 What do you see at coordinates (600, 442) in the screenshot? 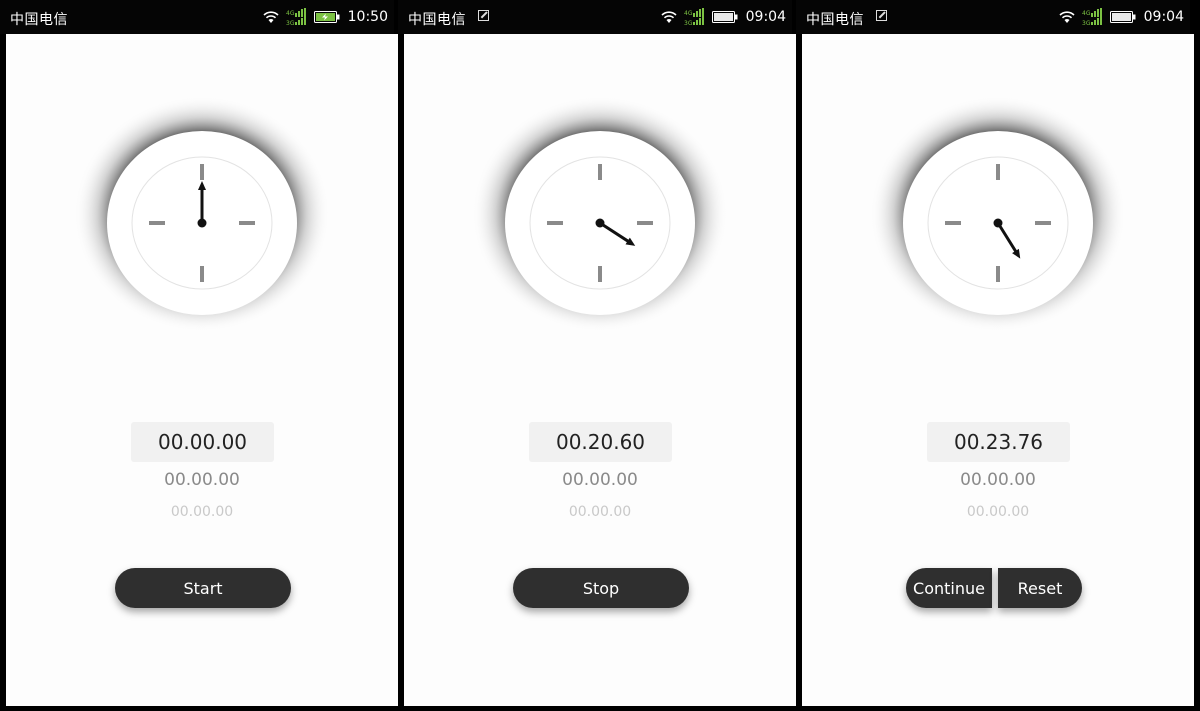
I see `elapsed-time-display: 00.20.60` at bounding box center [600, 442].